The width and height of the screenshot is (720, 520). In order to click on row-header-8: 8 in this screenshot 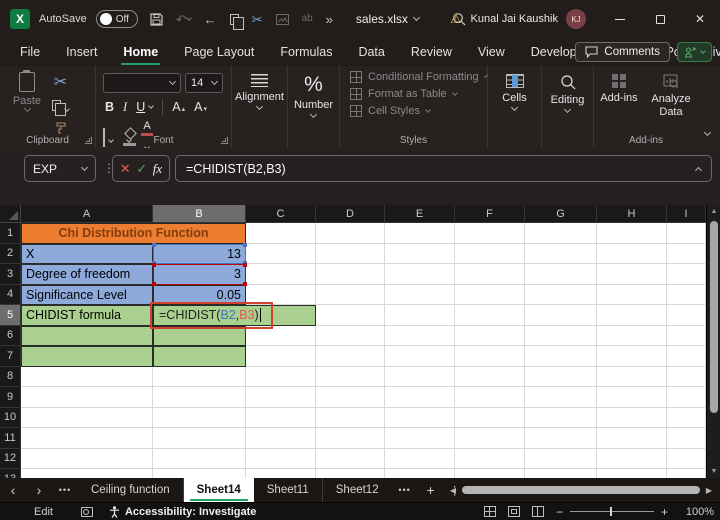, I will do `click(10, 376)`.